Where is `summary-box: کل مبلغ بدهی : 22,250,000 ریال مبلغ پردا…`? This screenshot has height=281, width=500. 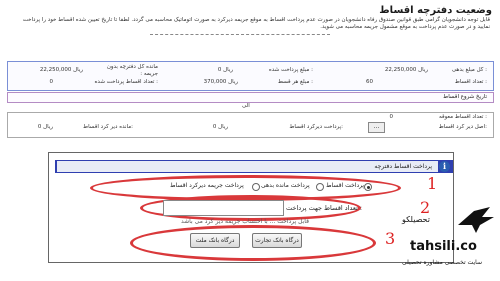
summary-box: کل مبلغ بدهی : 22,250,000 ریال مبلغ پردا… is located at coordinates (250, 76).